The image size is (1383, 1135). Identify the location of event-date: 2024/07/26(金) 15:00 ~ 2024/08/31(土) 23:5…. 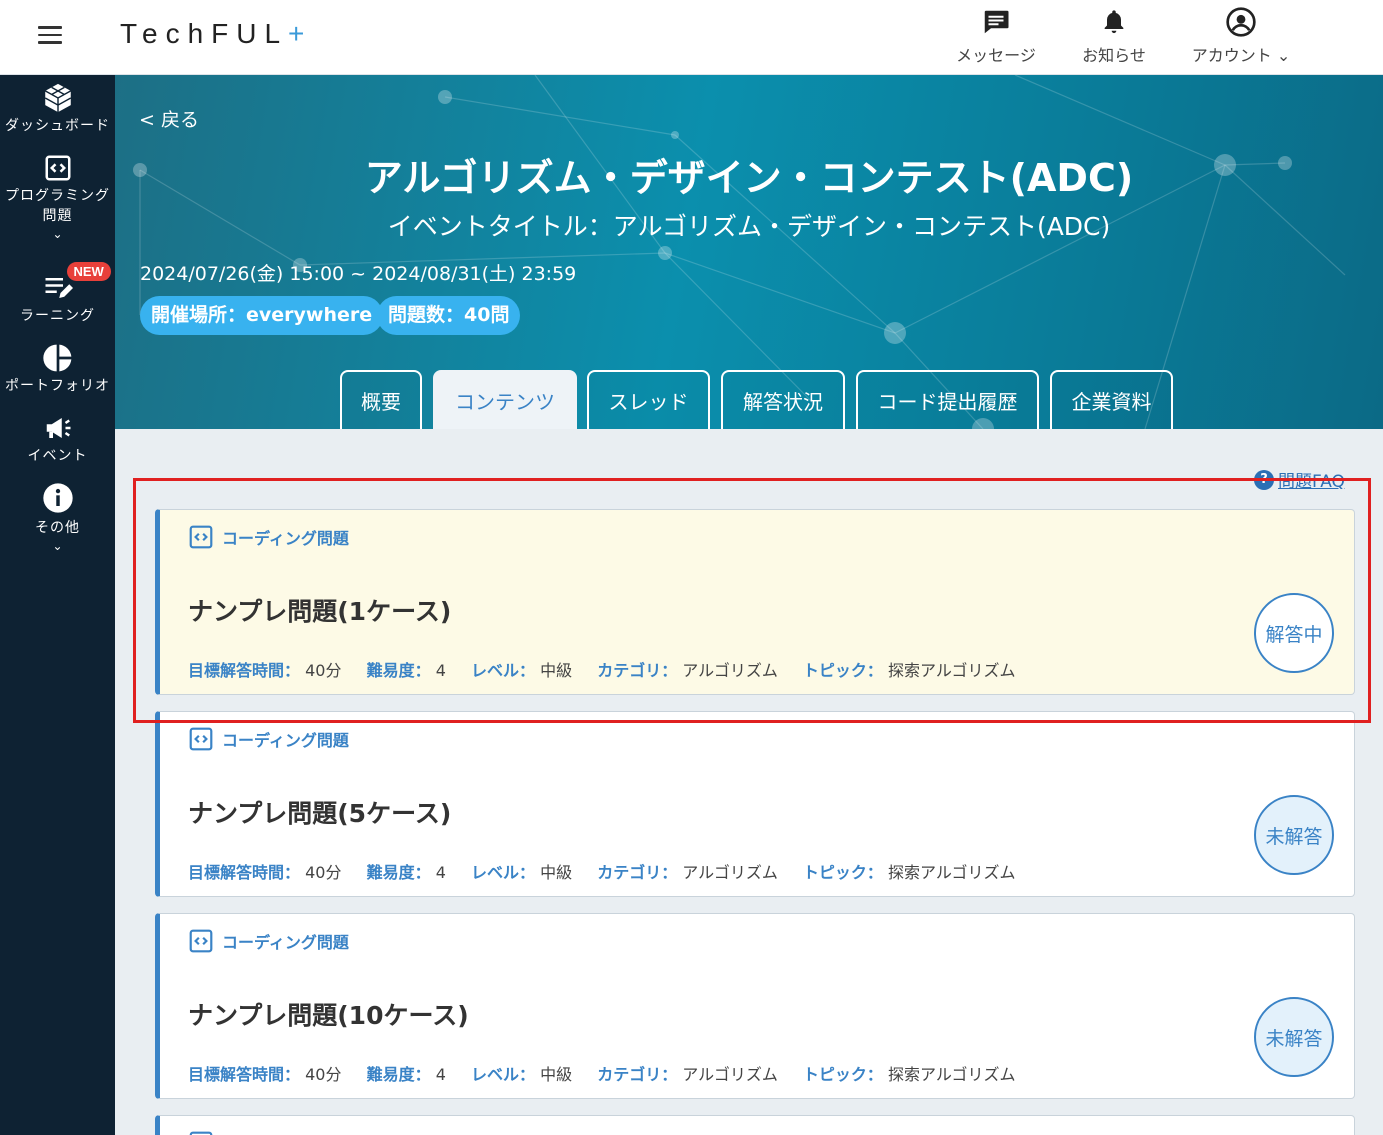
(358, 274).